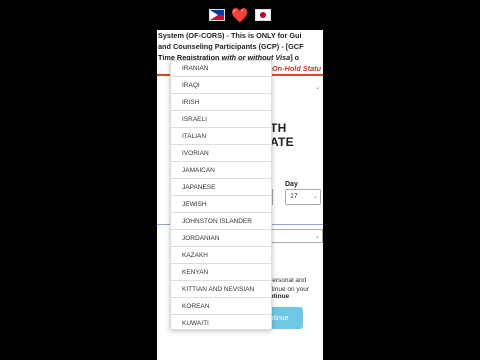  I want to click on notice-line-1: System (OF-CORS) - This is ONLY for Gui, so click(230, 35).